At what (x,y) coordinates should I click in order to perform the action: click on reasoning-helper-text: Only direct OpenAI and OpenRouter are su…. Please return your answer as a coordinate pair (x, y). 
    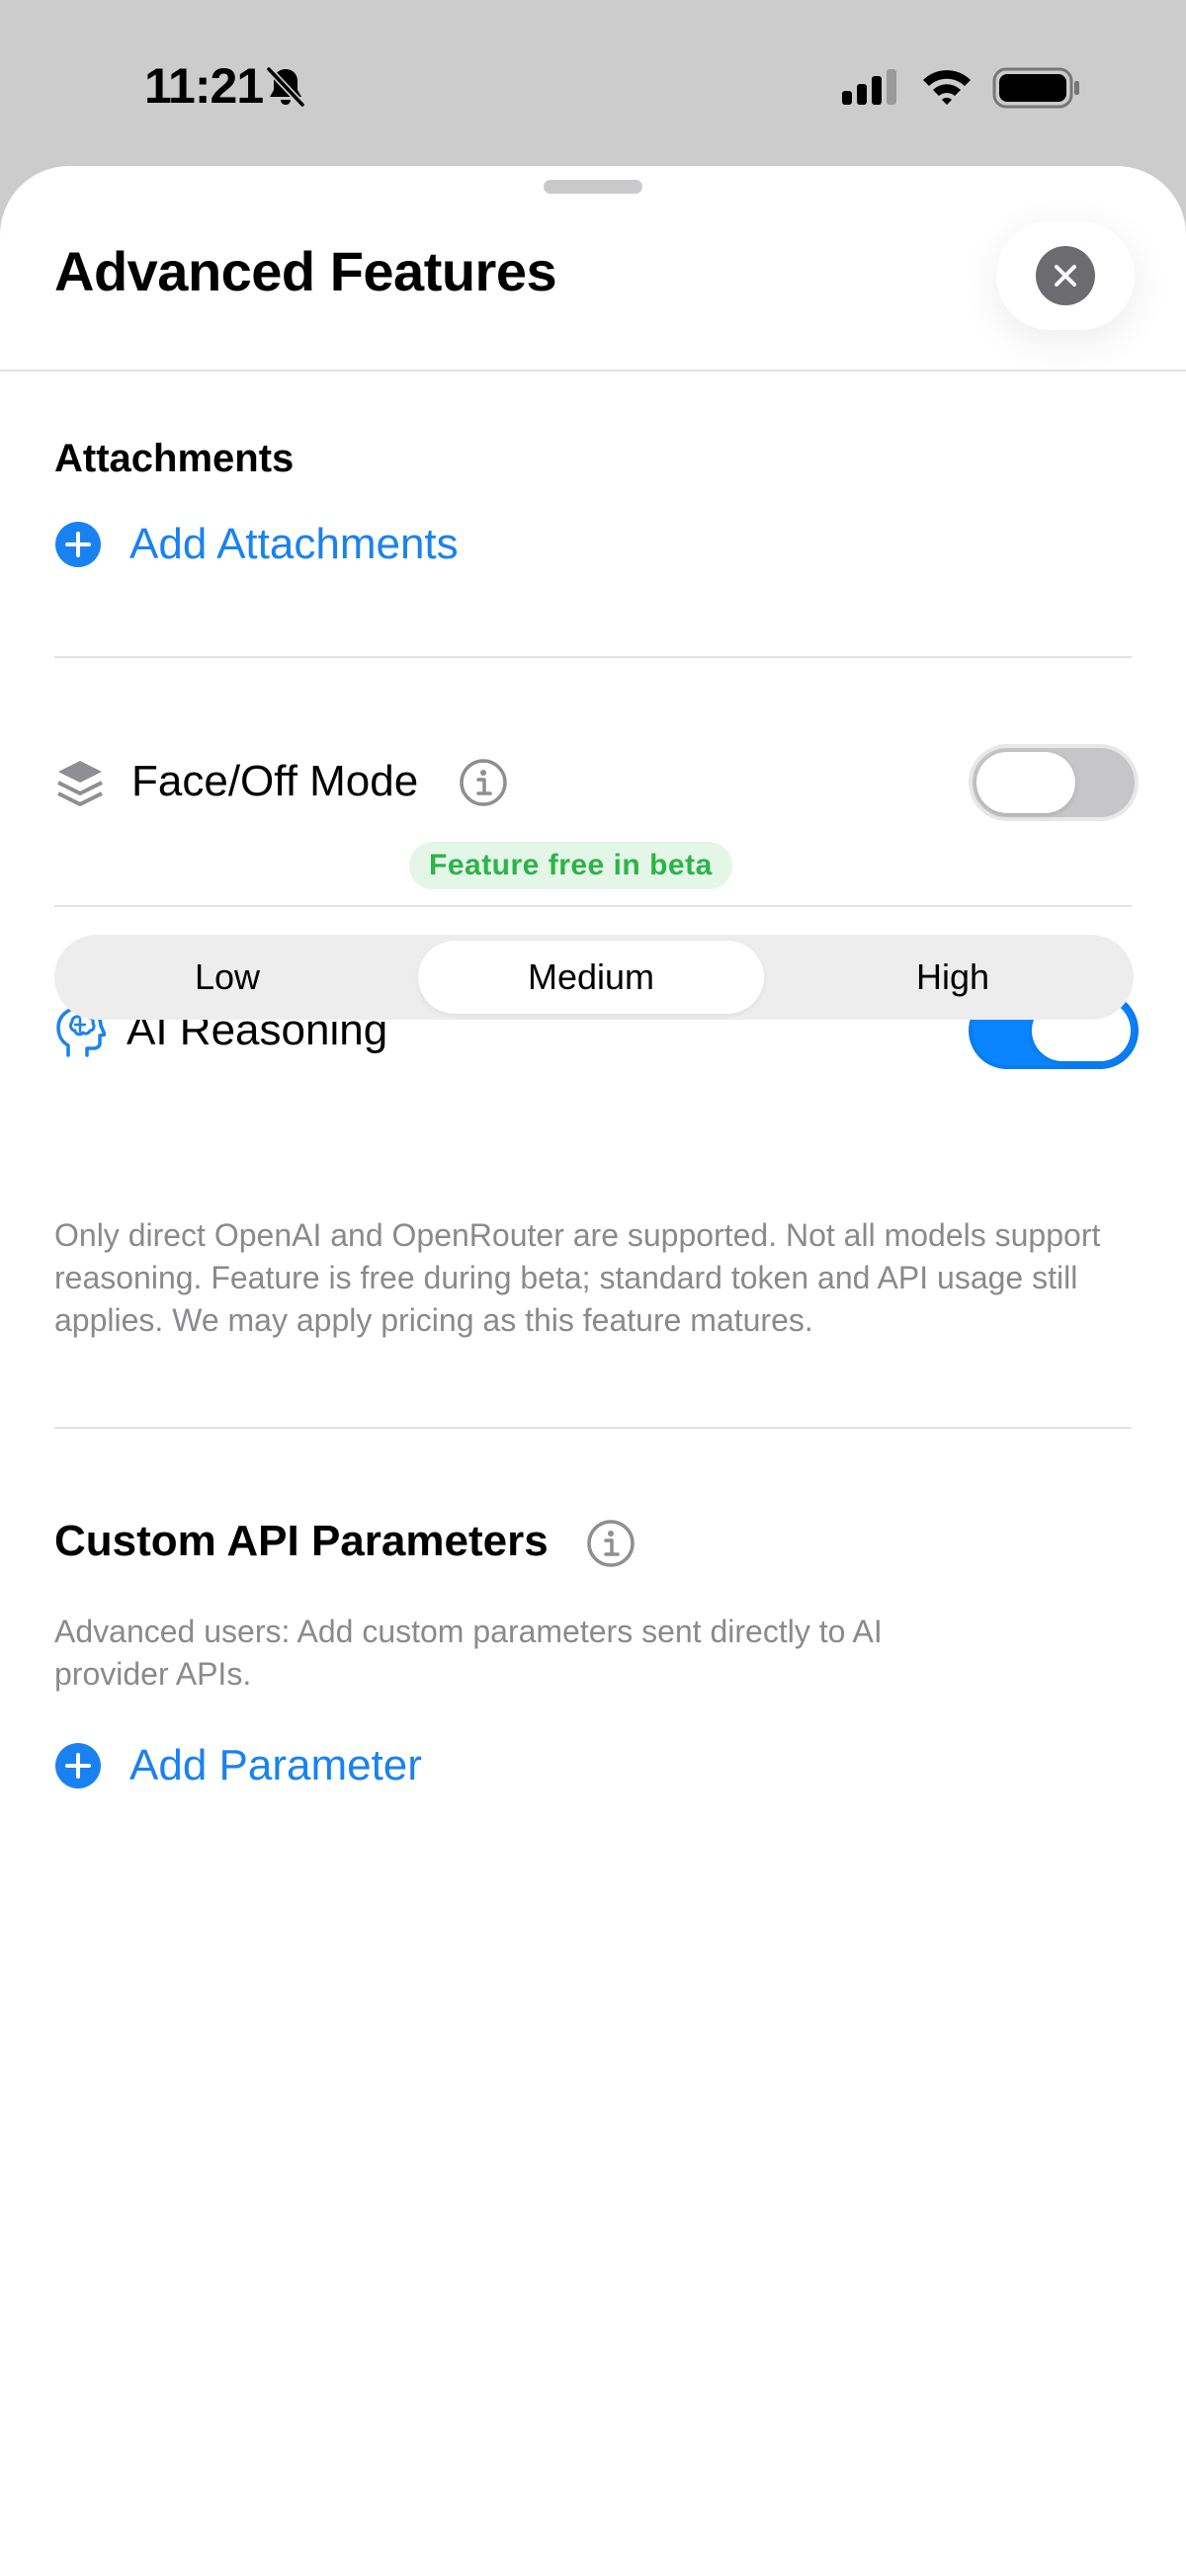
    Looking at the image, I should click on (577, 1277).